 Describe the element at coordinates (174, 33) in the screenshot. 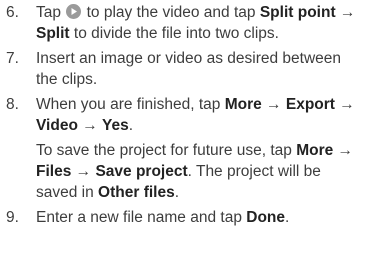

I see `step-text: to divide the file into two clips.` at that location.